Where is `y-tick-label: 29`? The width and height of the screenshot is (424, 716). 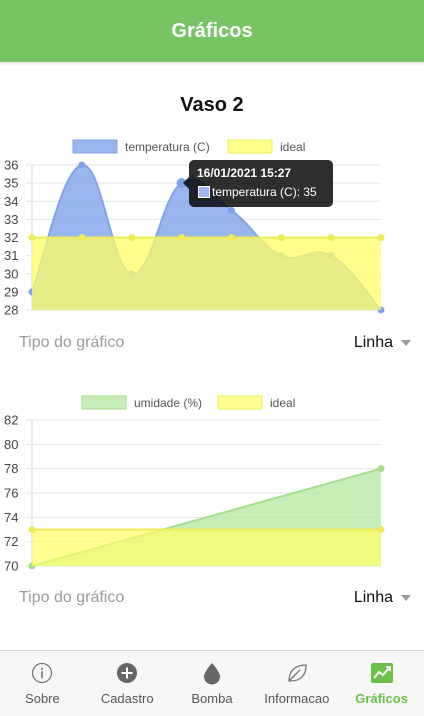 y-tick-label: 29 is located at coordinates (11, 291).